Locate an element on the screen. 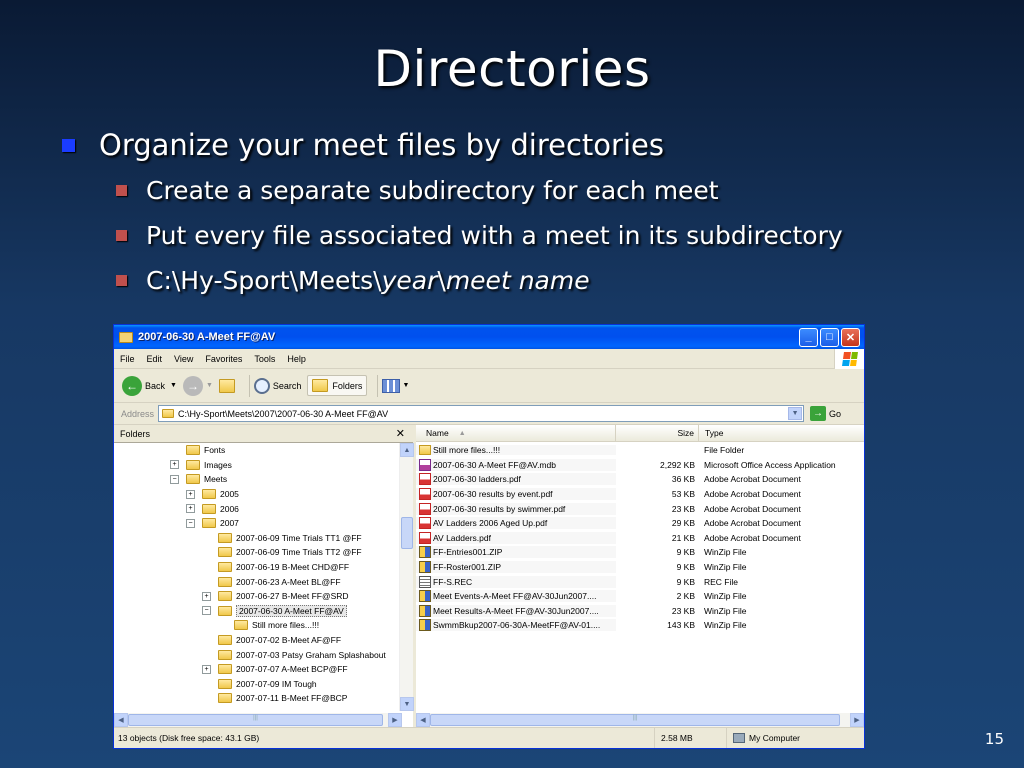 This screenshot has height=768, width=1024. status-location: My Computer is located at coordinates (763, 738).